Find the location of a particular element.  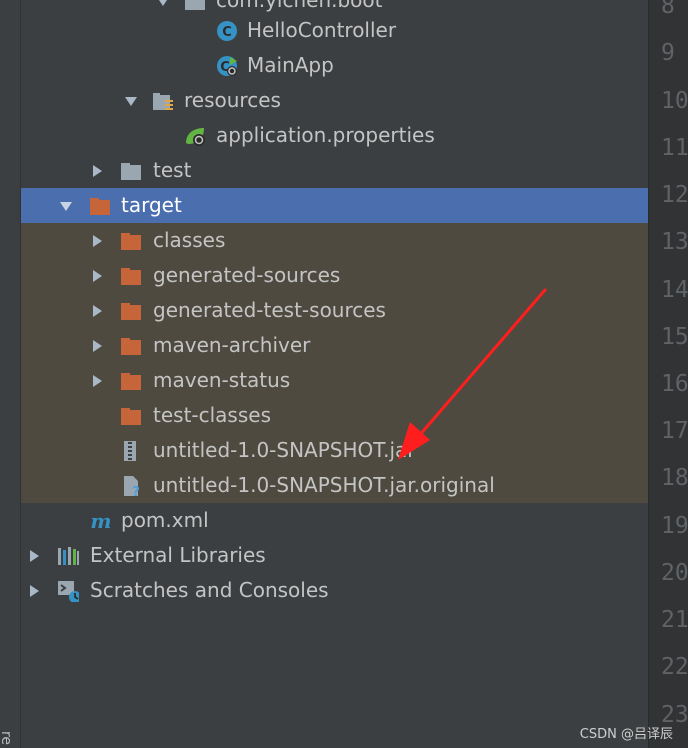

tree-item-label: maven-status is located at coordinates (222, 380).